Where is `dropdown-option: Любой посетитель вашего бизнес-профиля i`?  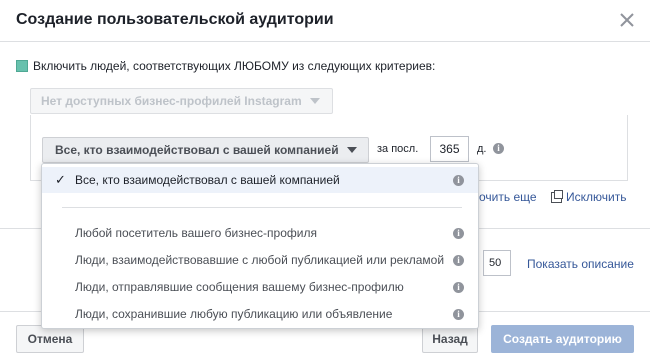 dropdown-option: Любой посетитель вашего бизнес-профиля i is located at coordinates (260, 233).